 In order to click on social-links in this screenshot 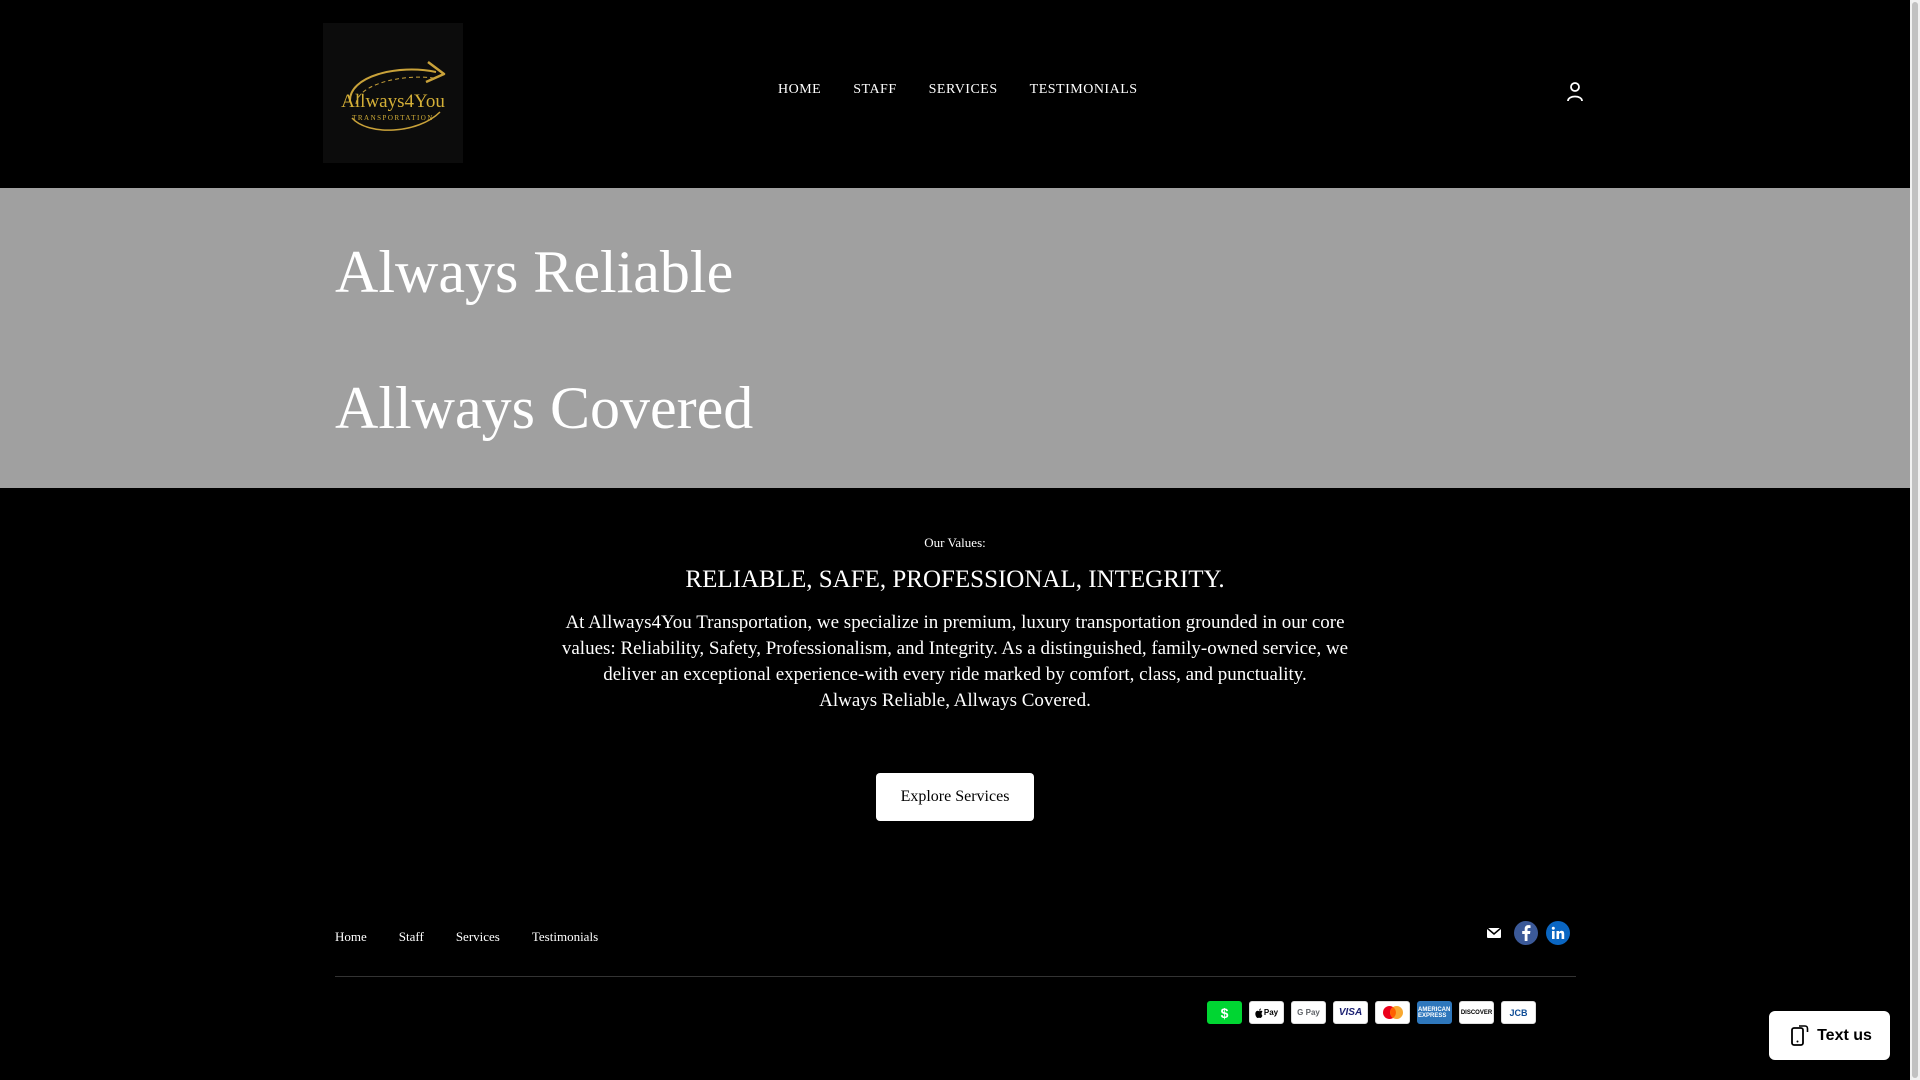, I will do `click(1526, 933)`.